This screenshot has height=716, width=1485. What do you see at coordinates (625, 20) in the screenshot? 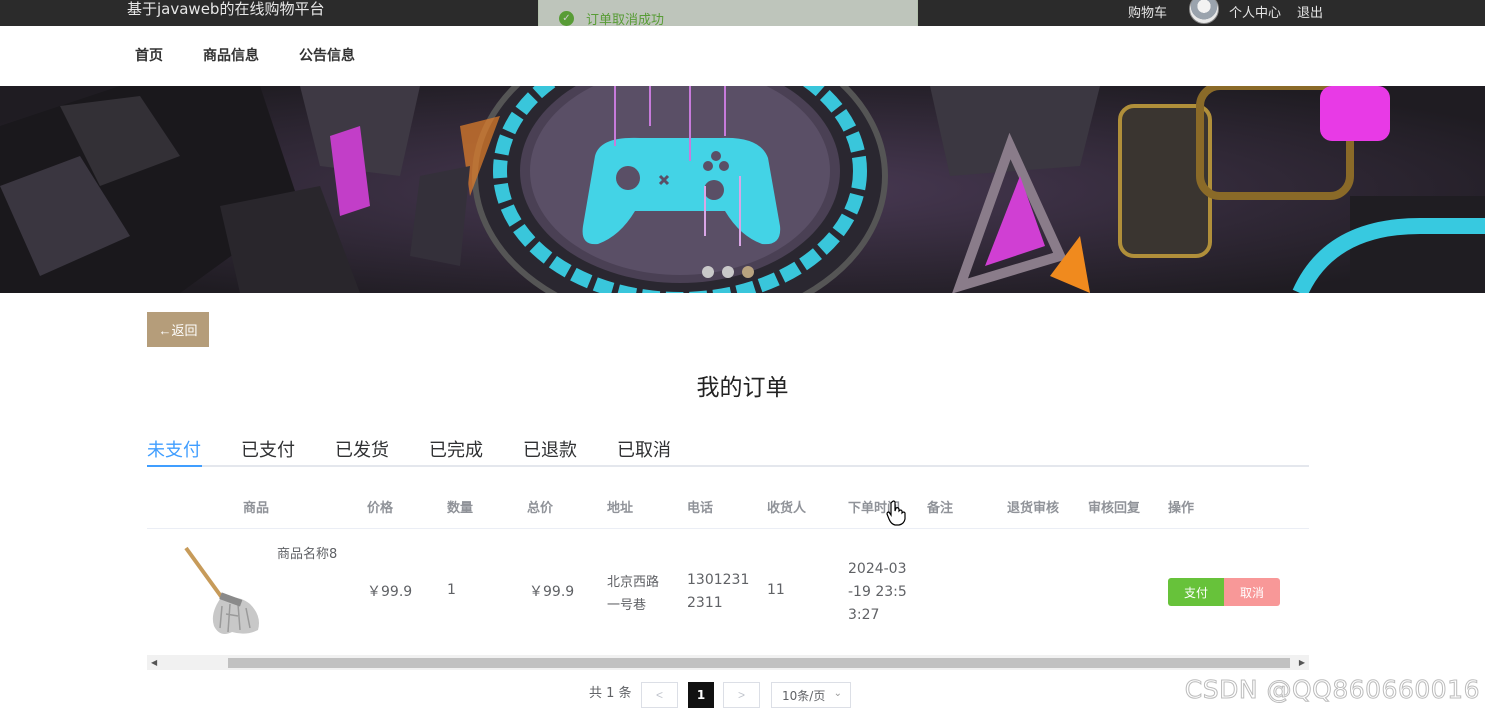
I see `toast-message: 订单取消成功` at bounding box center [625, 20].